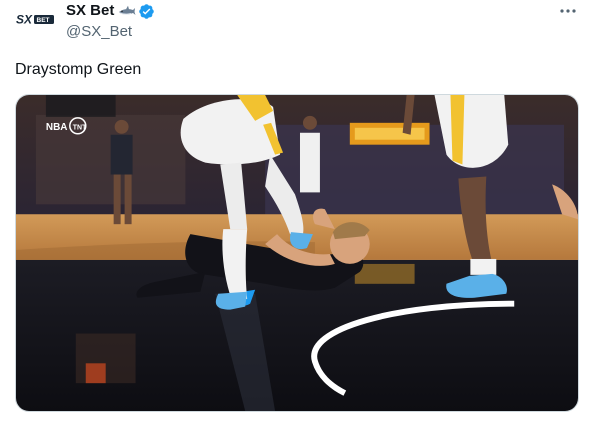  I want to click on svg-text: TNT, so click(80, 127).